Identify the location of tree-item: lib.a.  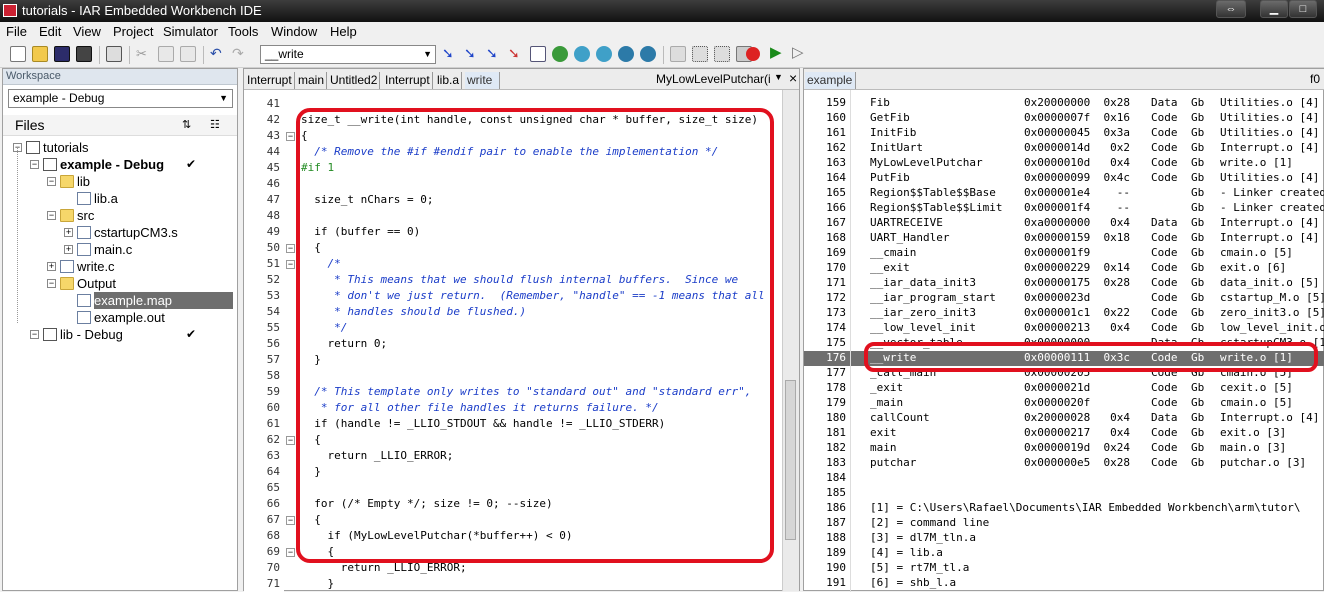
(120, 198).